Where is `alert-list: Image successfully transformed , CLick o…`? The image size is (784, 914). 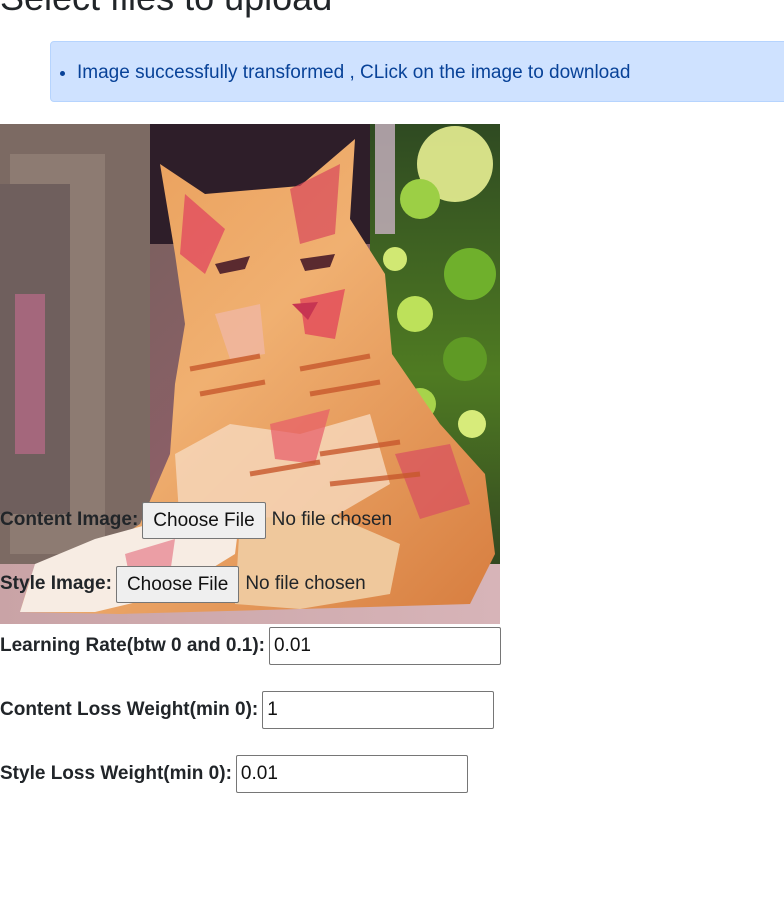 alert-list: Image successfully transformed , CLick o… is located at coordinates (417, 73).